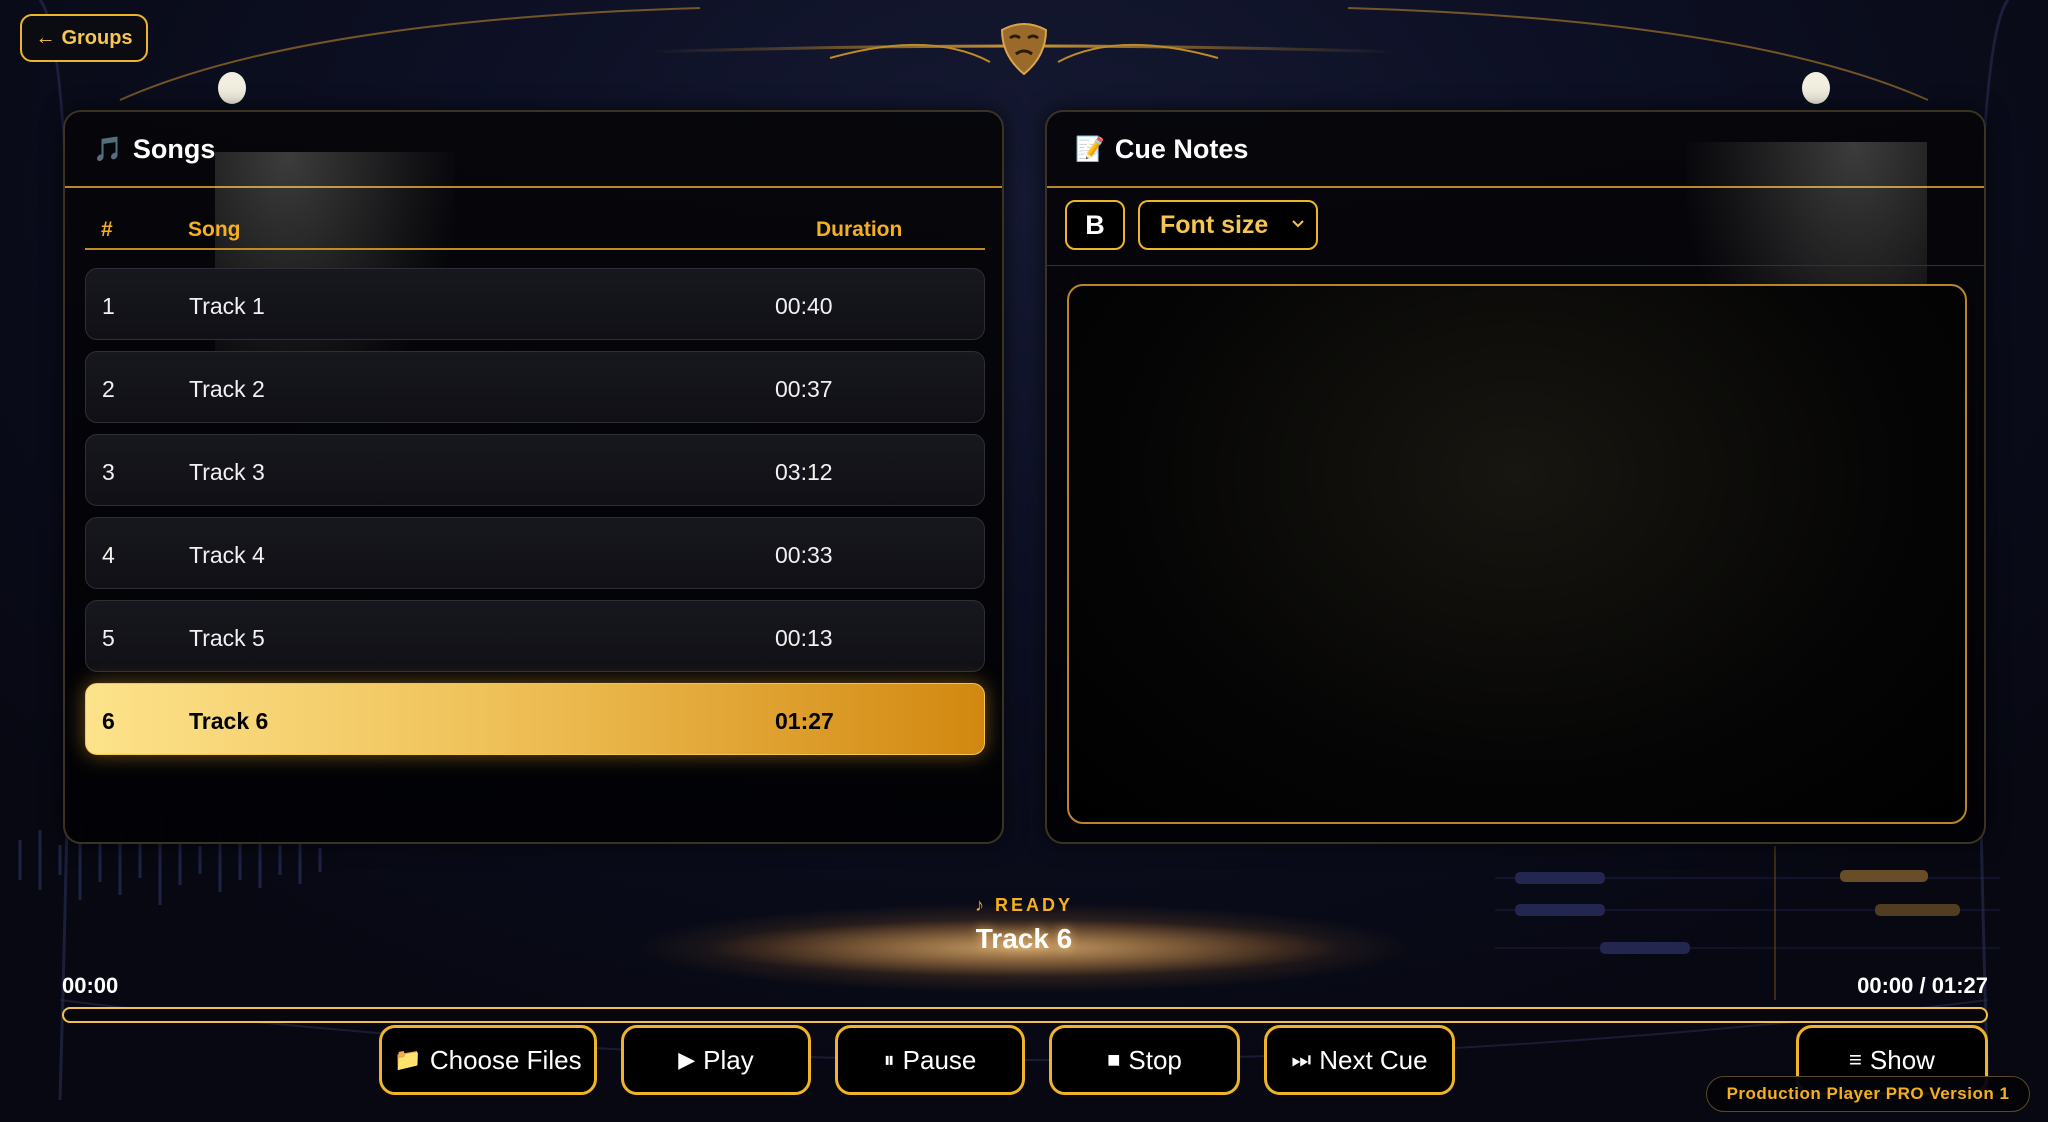  Describe the element at coordinates (535, 553) in the screenshot. I see `song-row: 4 Track 4 00:33` at that location.